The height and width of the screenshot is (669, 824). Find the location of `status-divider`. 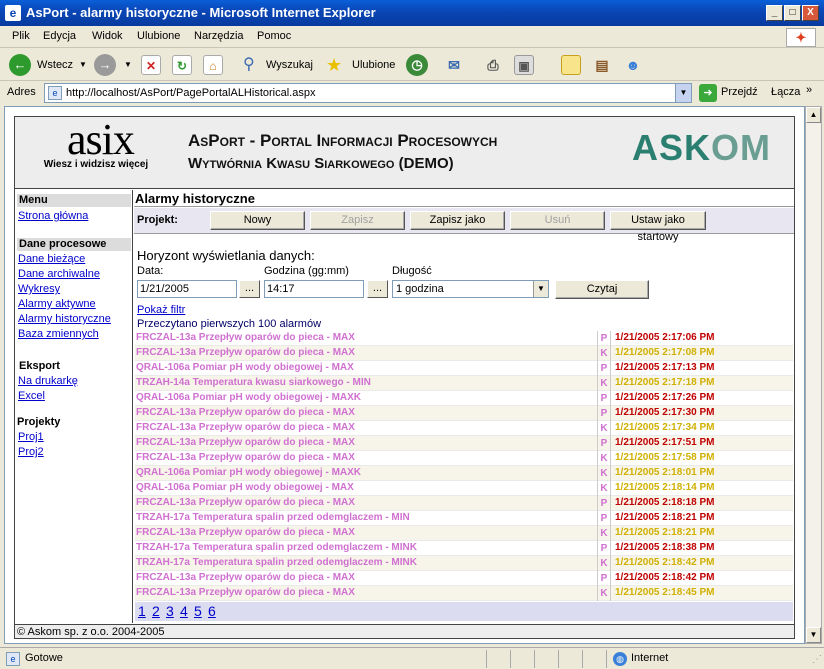

status-divider is located at coordinates (558, 659).